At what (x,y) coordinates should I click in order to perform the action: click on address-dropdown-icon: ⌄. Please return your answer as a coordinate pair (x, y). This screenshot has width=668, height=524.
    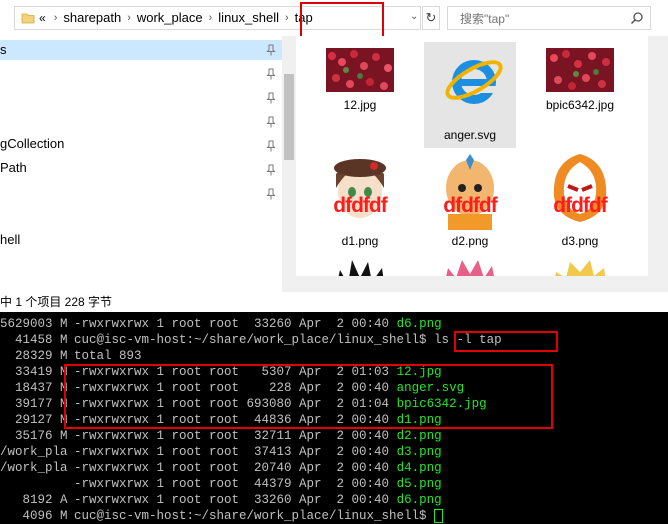
    Looking at the image, I should click on (414, 16).